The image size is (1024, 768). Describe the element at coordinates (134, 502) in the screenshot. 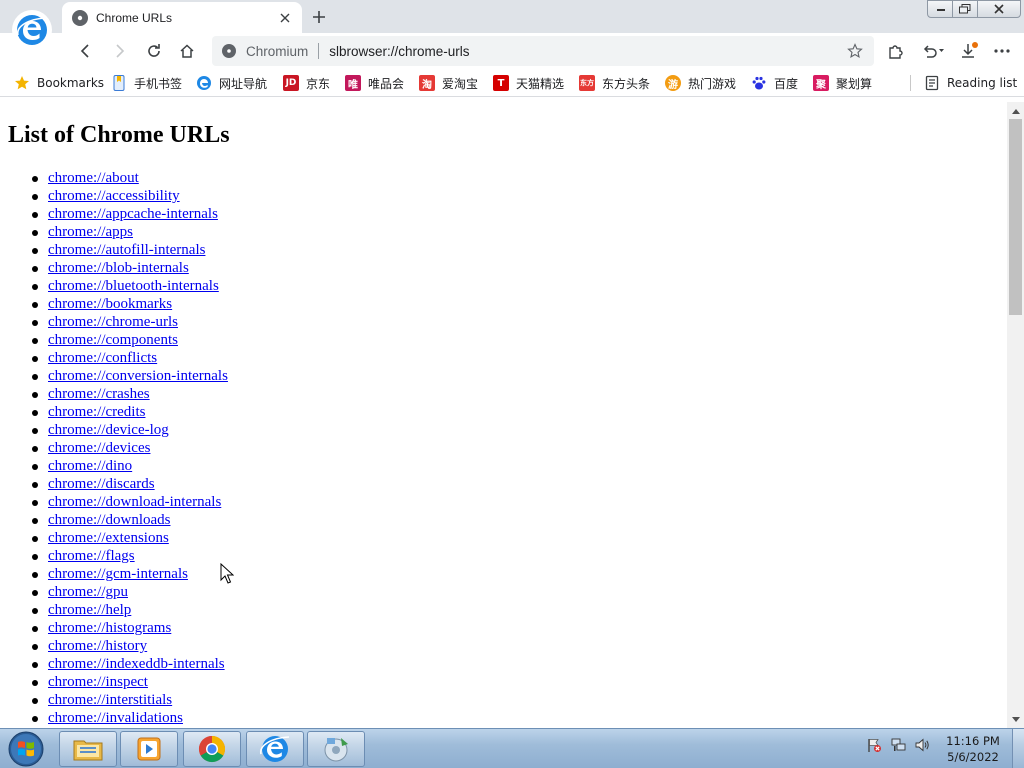

I see `chrome-url-link: chrome://download-internals` at that location.